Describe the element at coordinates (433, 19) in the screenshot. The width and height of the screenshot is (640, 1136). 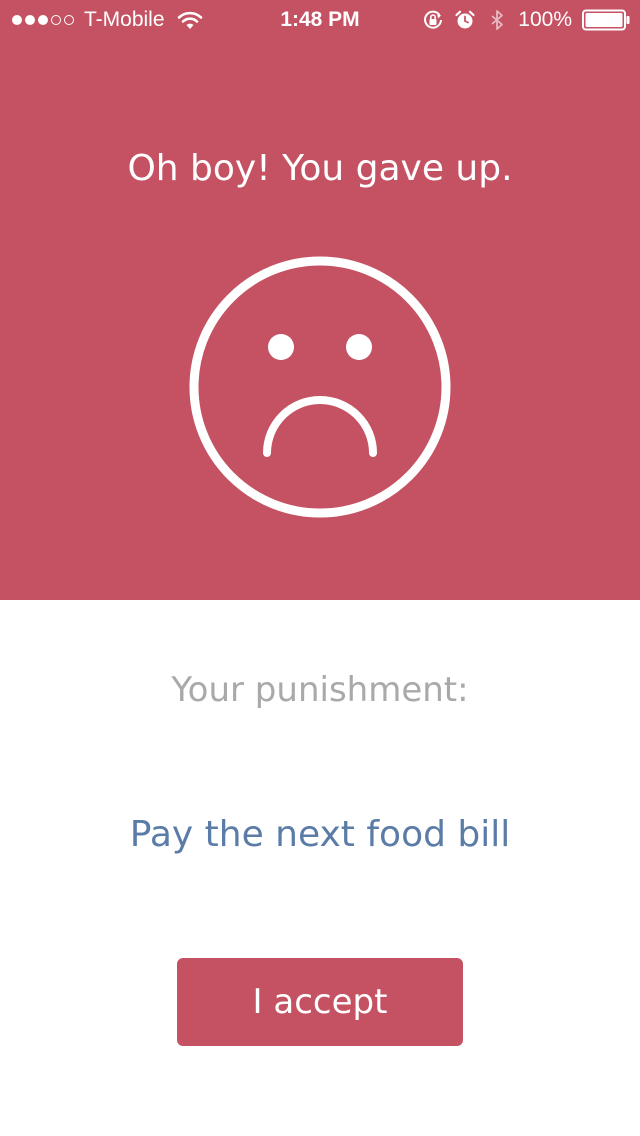
I see `orientation-lock-icon` at that location.